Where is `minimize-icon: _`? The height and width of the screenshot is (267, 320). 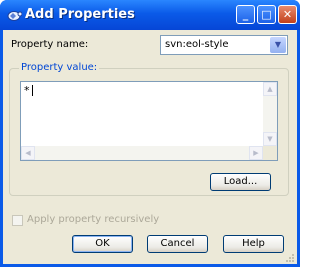
minimize-icon: _ is located at coordinates (245, 14).